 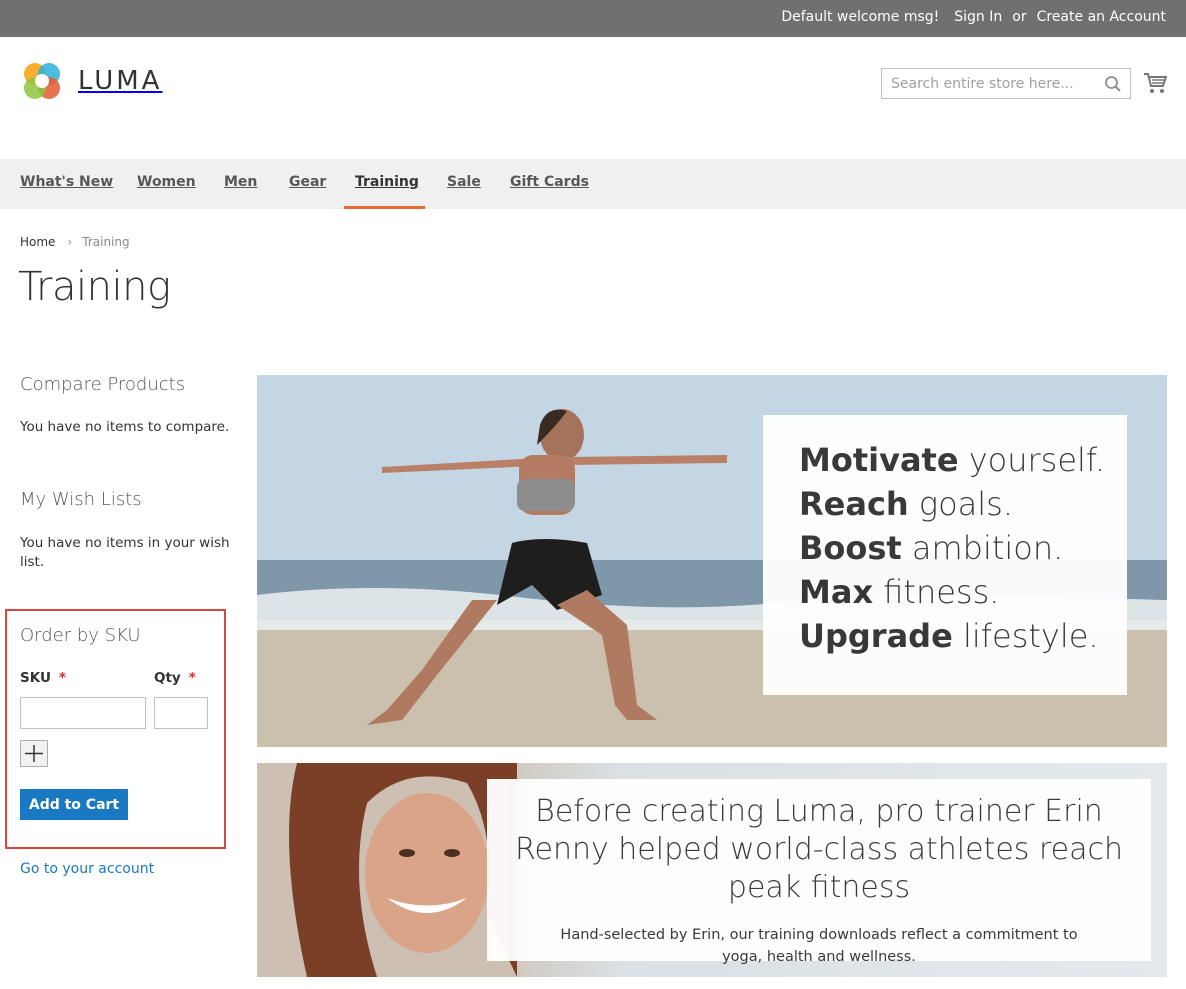 What do you see at coordinates (120, 81) in the screenshot?
I see `logo-text: LUMA` at bounding box center [120, 81].